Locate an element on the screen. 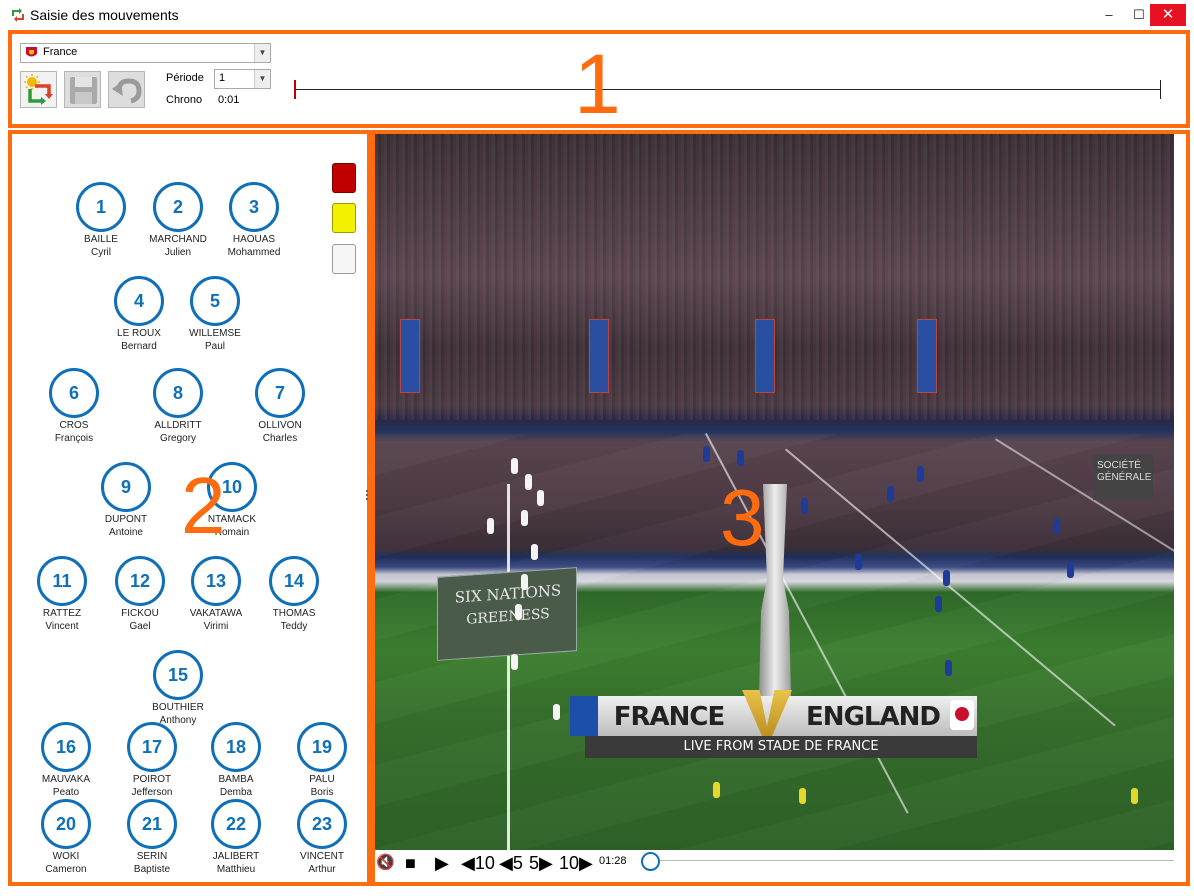  rewind-5-button: ◀5 is located at coordinates (511, 863).